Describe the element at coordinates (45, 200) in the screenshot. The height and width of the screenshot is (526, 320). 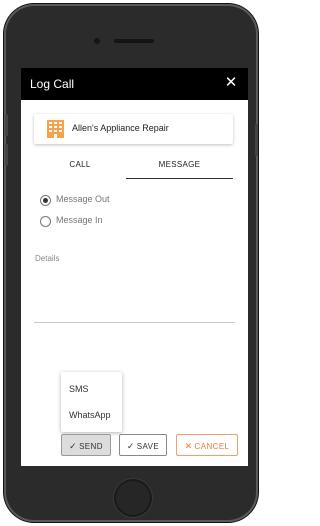
I see `radio-button-checked` at that location.